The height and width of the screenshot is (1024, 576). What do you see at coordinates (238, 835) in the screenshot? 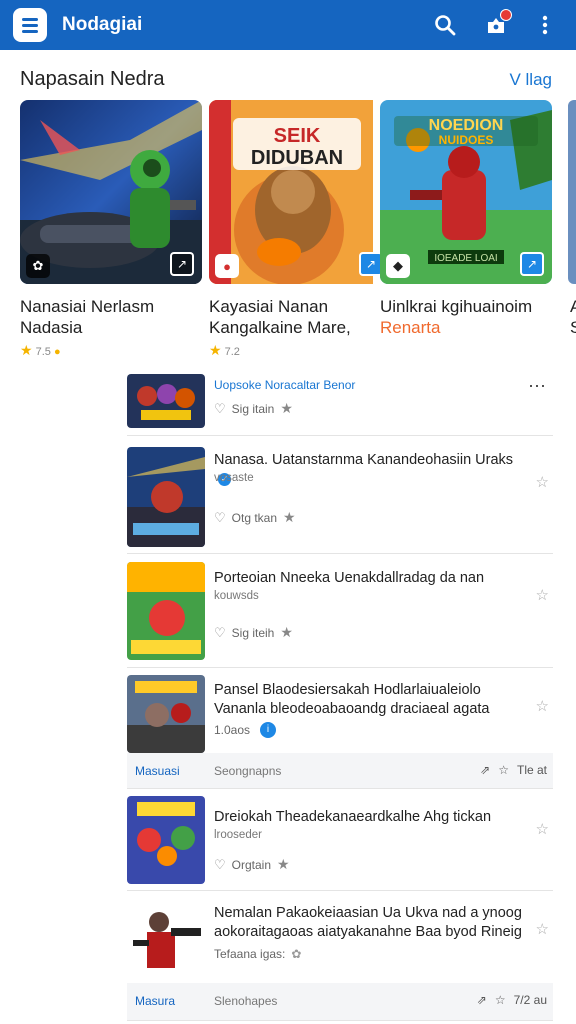
I see `item-subtitle: lrooseder` at bounding box center [238, 835].